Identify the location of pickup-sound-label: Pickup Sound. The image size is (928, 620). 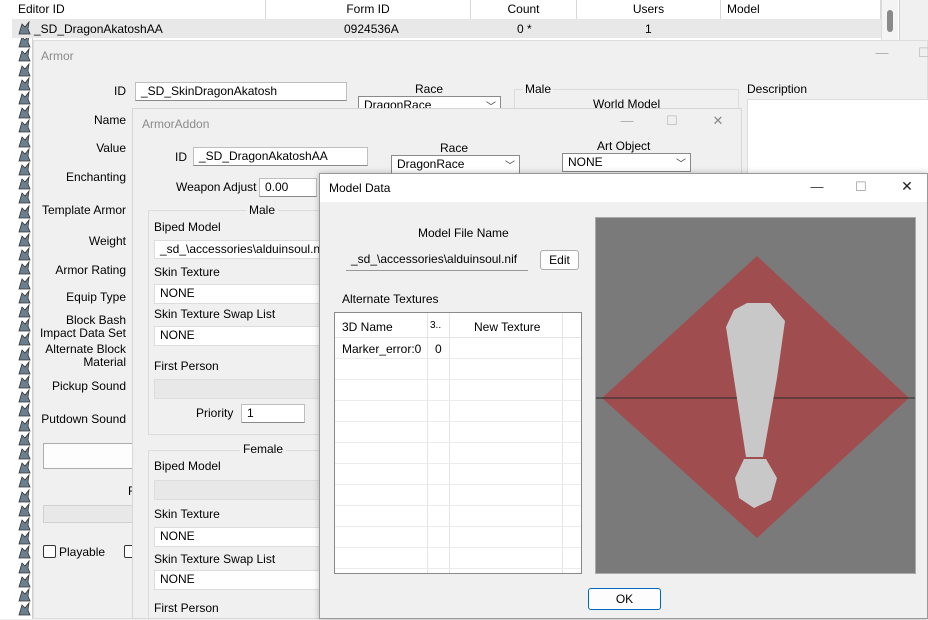
(88, 386).